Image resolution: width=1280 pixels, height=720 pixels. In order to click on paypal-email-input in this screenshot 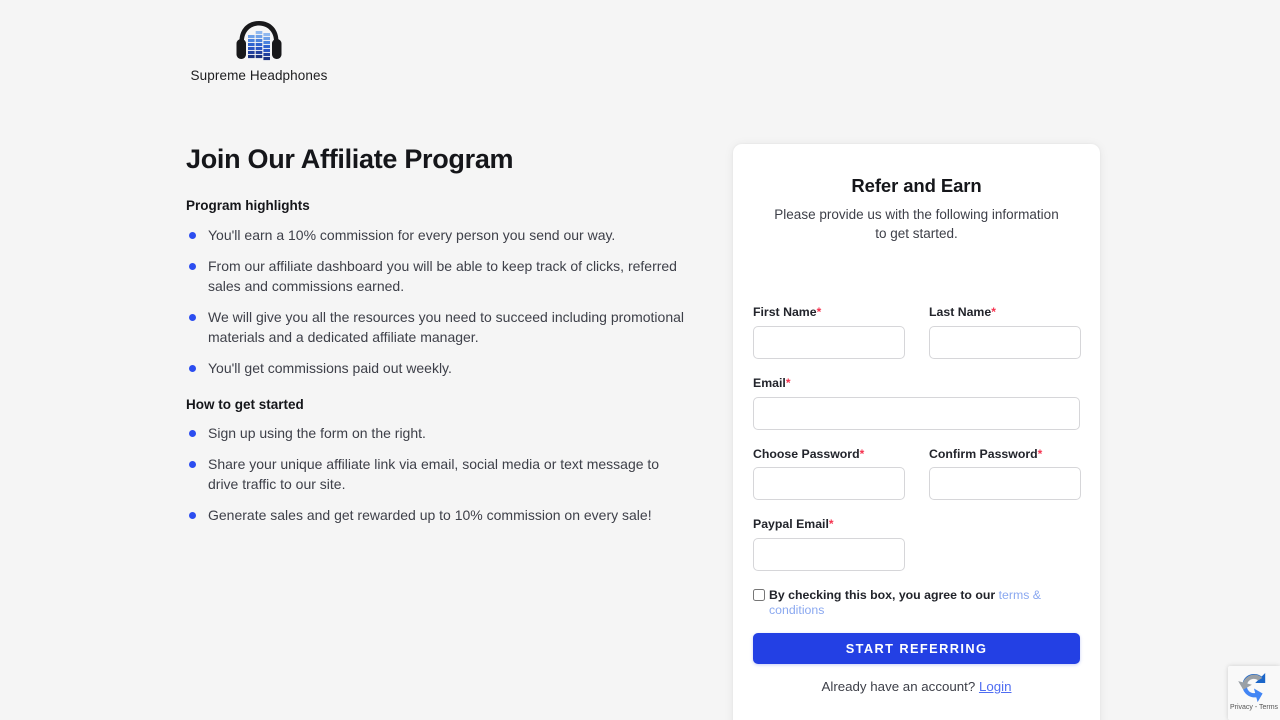, I will do `click(829, 554)`.